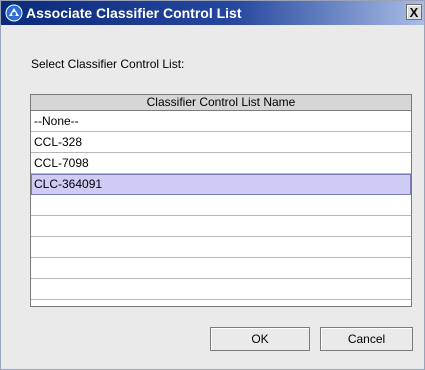 The width and height of the screenshot is (425, 370). Describe the element at coordinates (366, 339) in the screenshot. I see `cancel-button: Cancel` at that location.